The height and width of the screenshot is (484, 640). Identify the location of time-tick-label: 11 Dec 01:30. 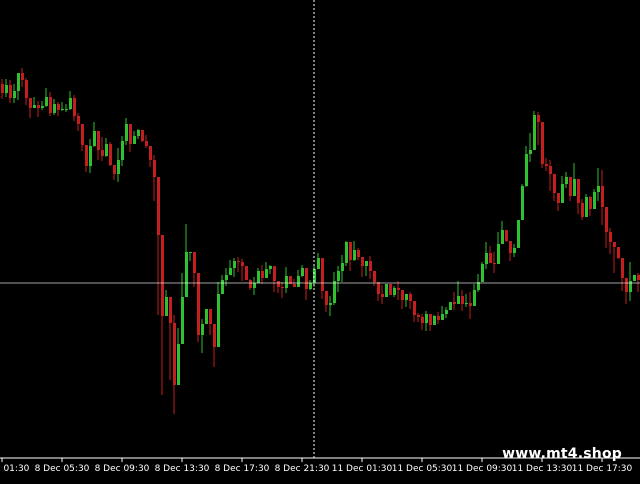
(362, 469).